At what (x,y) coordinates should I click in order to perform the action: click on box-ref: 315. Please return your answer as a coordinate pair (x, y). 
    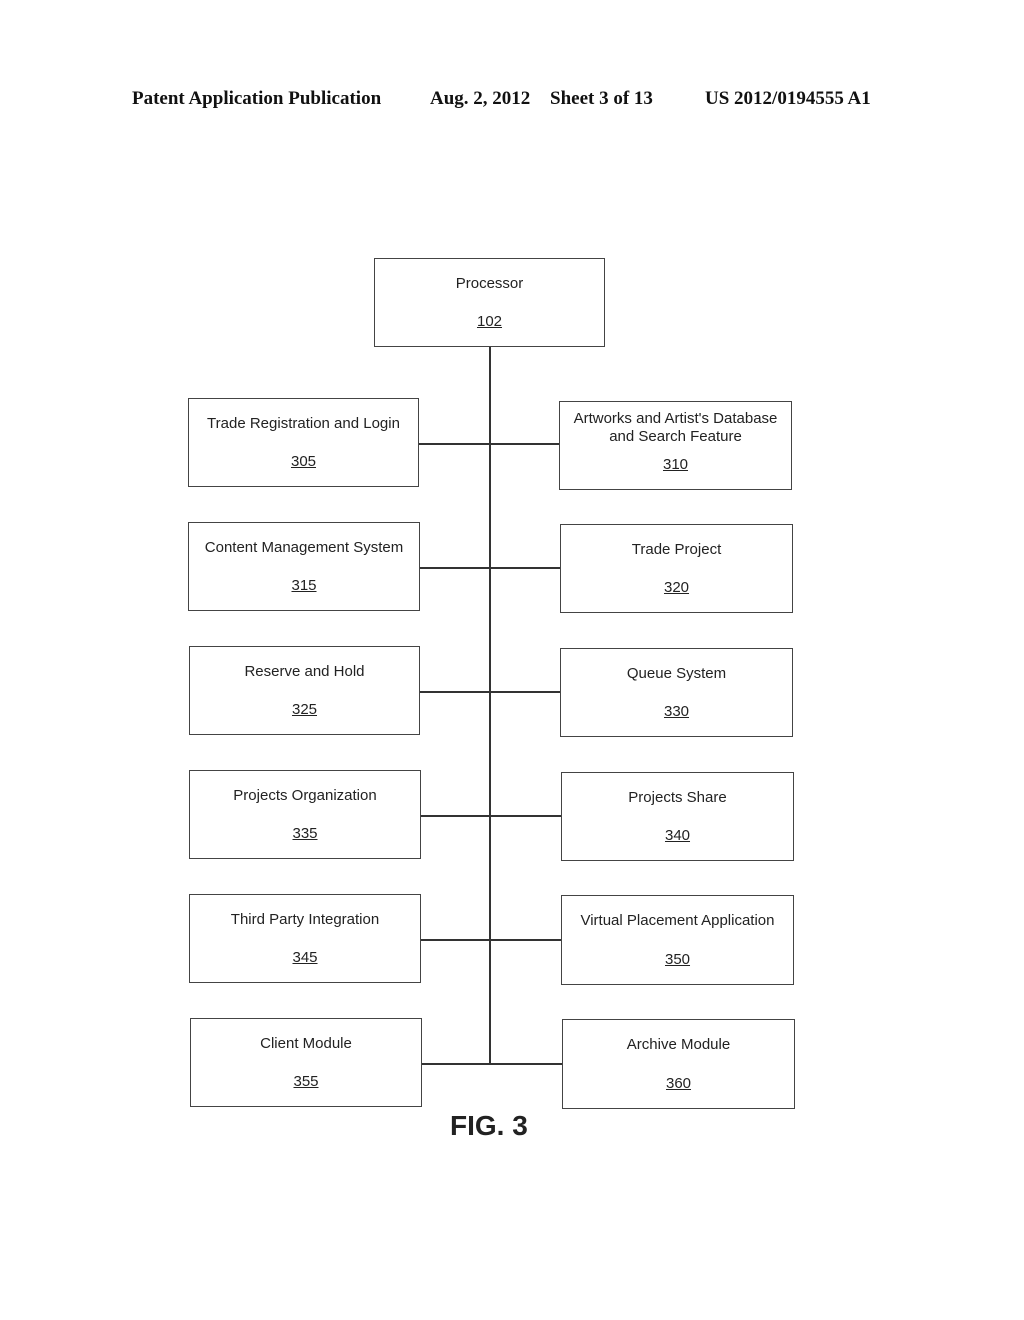
    Looking at the image, I should click on (304, 585).